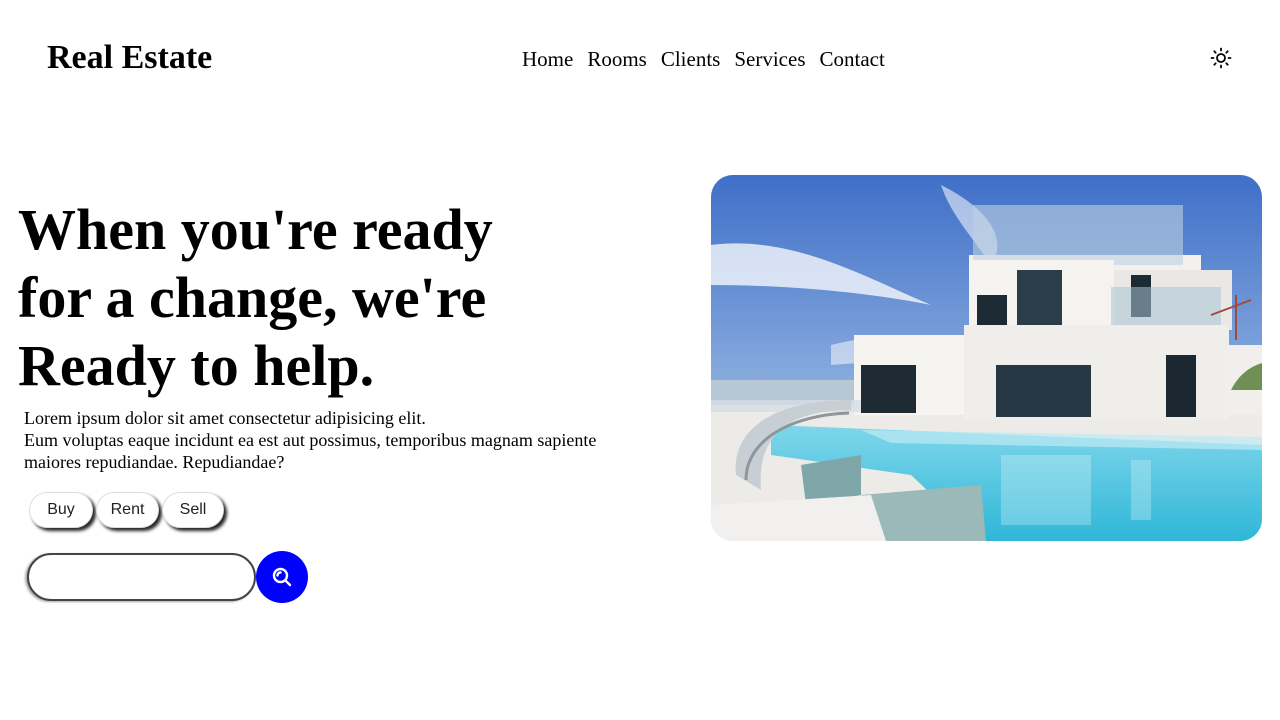 This screenshot has width=1280, height=720. Describe the element at coordinates (617, 59) in the screenshot. I see `nav-link-rooms: Rooms` at that location.